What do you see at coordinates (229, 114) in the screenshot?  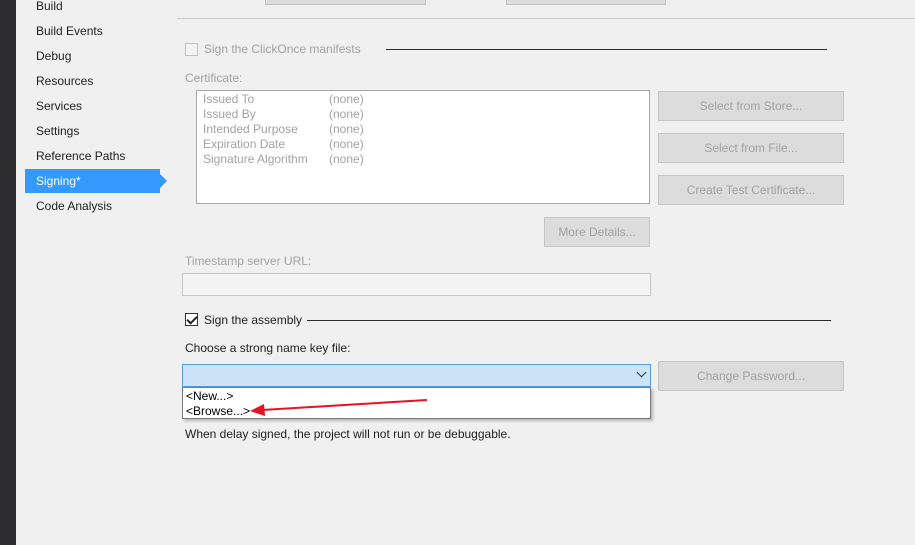 I see `cert-field-name: Issued By` at bounding box center [229, 114].